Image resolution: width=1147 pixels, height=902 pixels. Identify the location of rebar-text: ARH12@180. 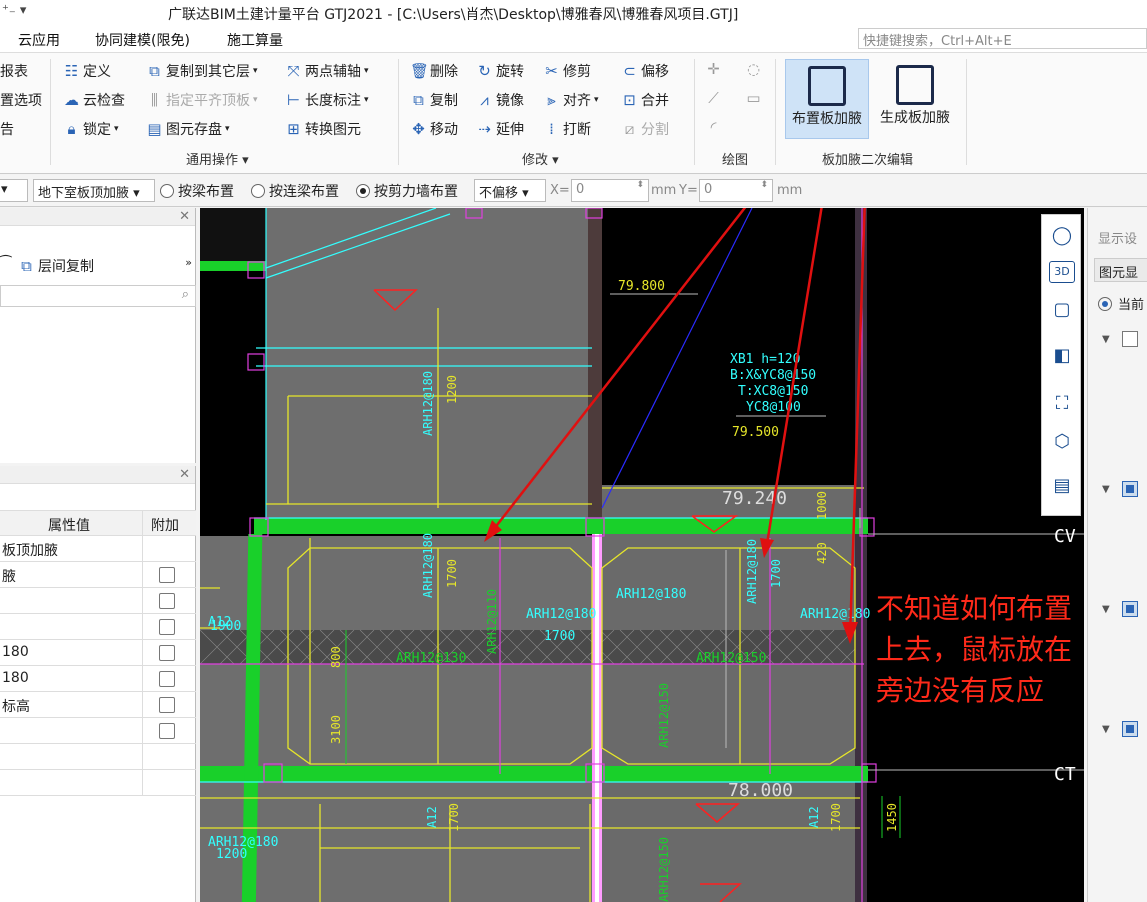
(561, 614).